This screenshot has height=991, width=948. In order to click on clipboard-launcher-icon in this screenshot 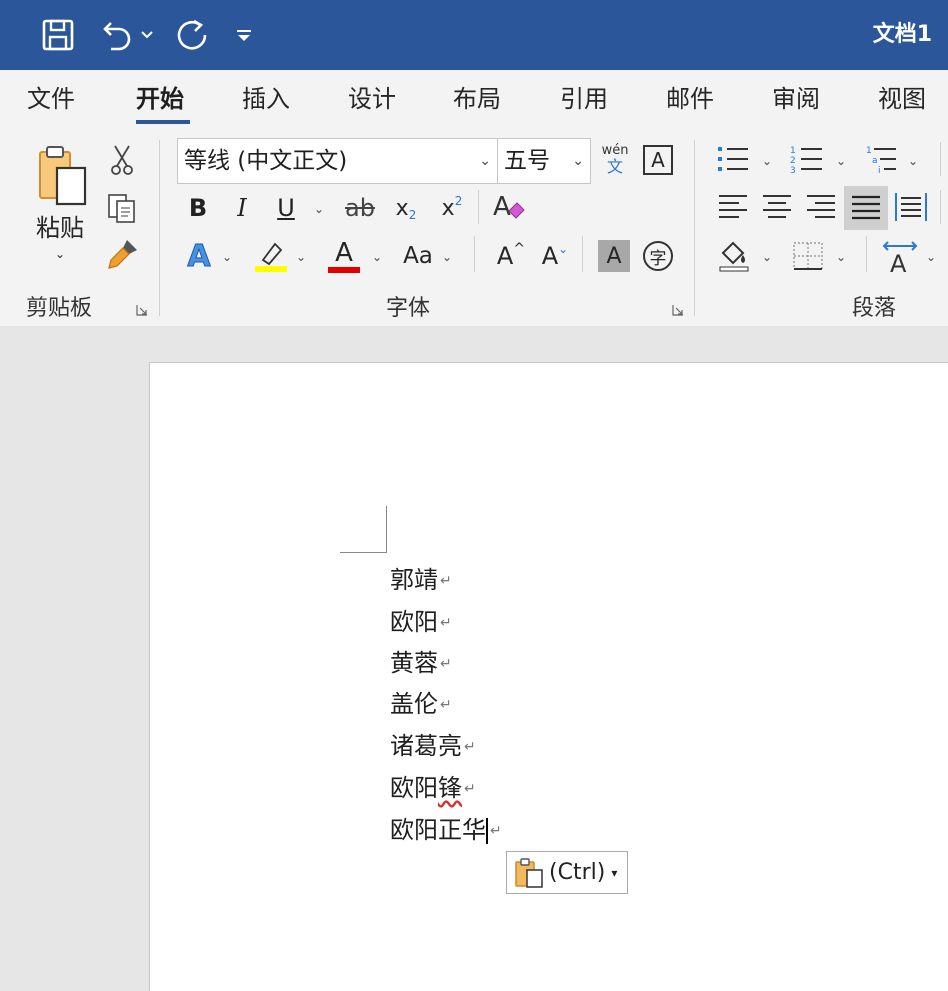, I will do `click(142, 310)`.